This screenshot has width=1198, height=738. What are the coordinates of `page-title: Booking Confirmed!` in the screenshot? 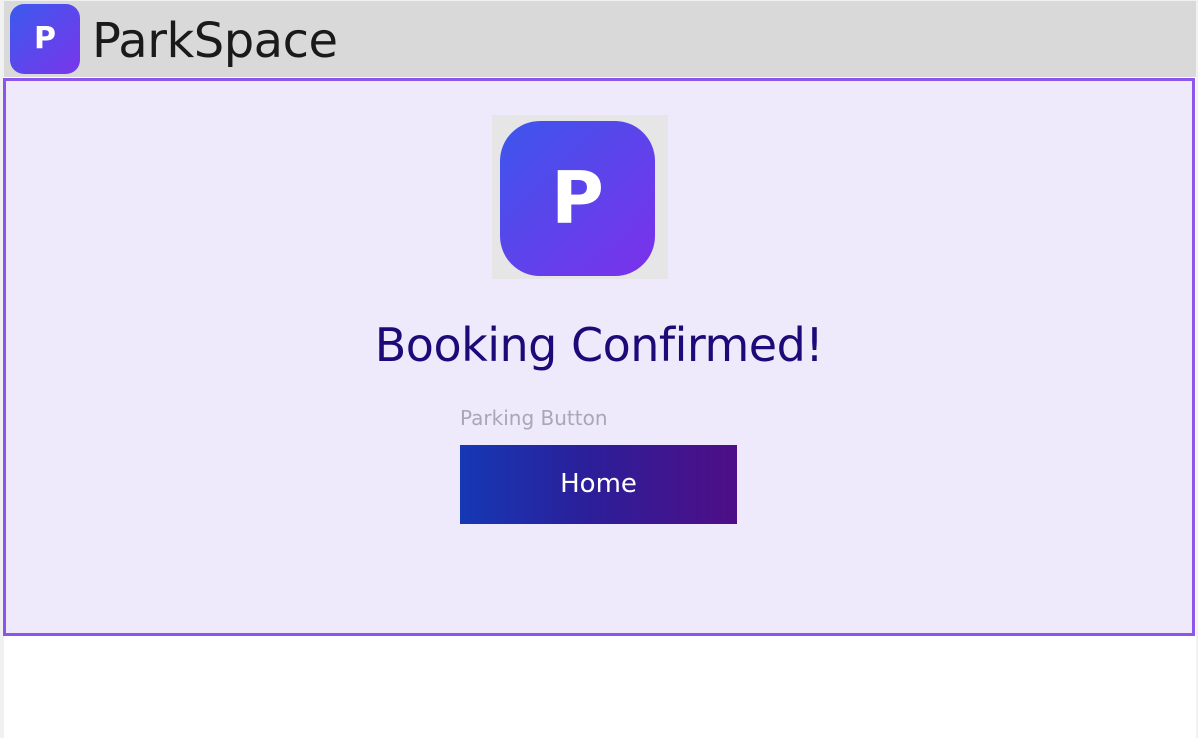 It's located at (599, 345).